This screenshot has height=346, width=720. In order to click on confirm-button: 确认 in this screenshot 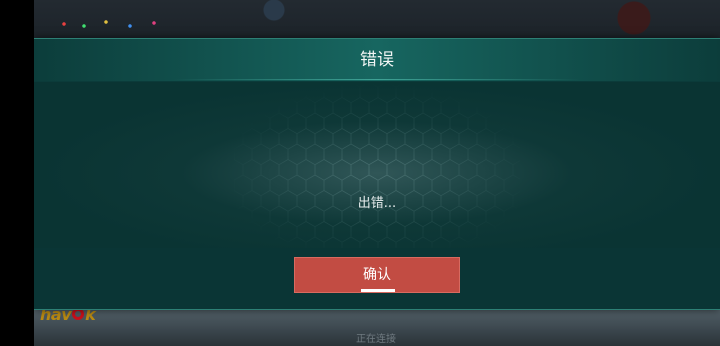, I will do `click(377, 275)`.